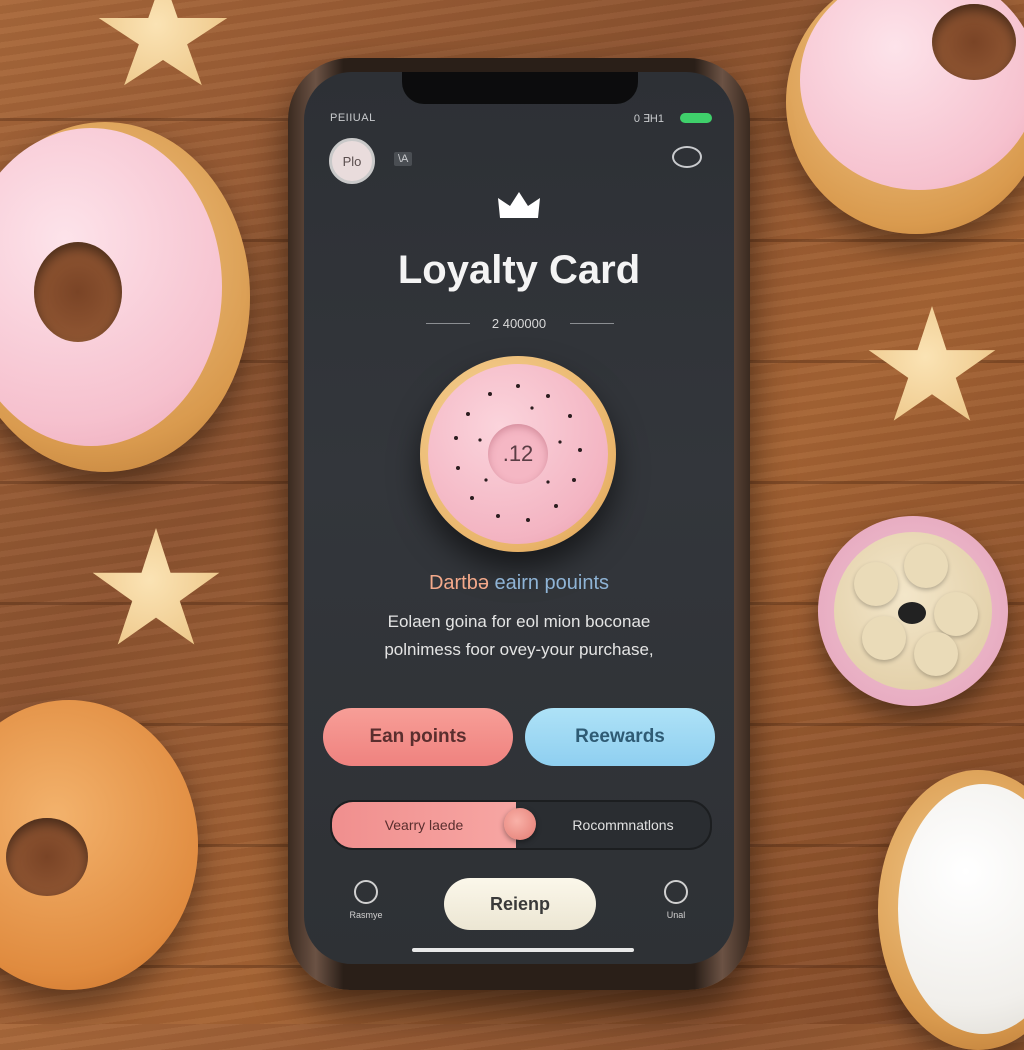  What do you see at coordinates (519, 621) in the screenshot?
I see `earn-description-line1: Eolaen goina for eol mion boconae` at bounding box center [519, 621].